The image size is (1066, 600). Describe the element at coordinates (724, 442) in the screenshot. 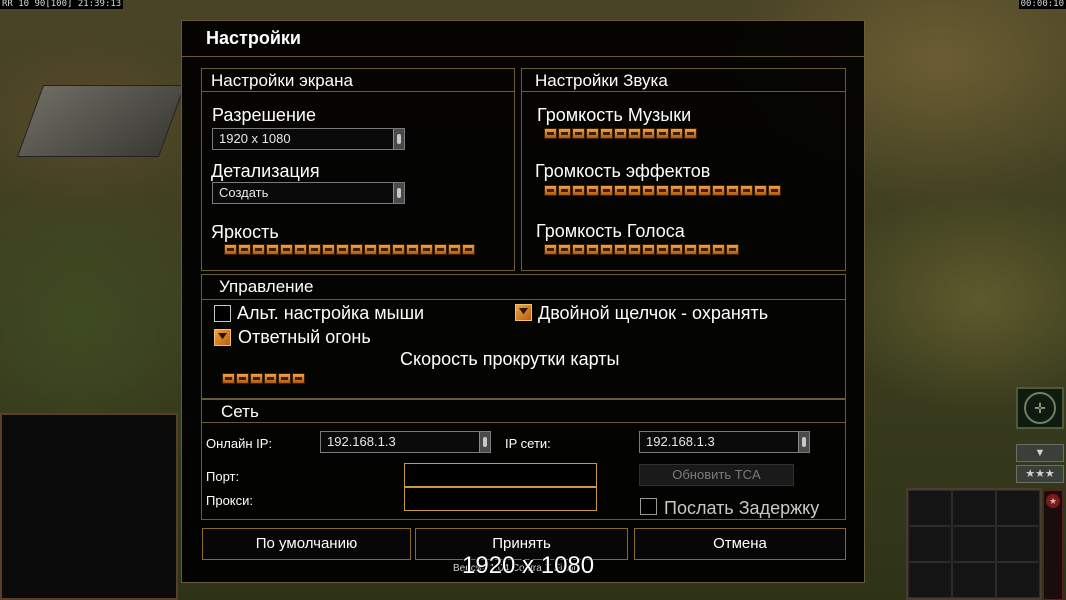

I see `lan-ip-select: 192.168.1.3` at that location.